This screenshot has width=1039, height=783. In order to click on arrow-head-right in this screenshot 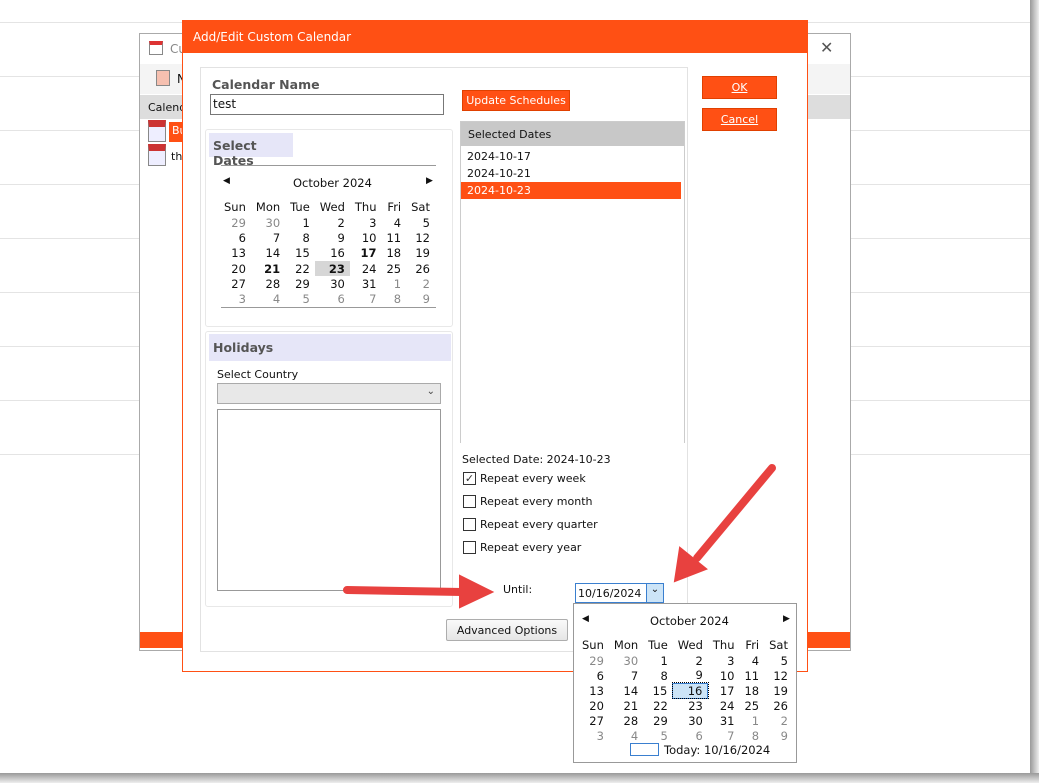, I will do `click(477, 591)`.